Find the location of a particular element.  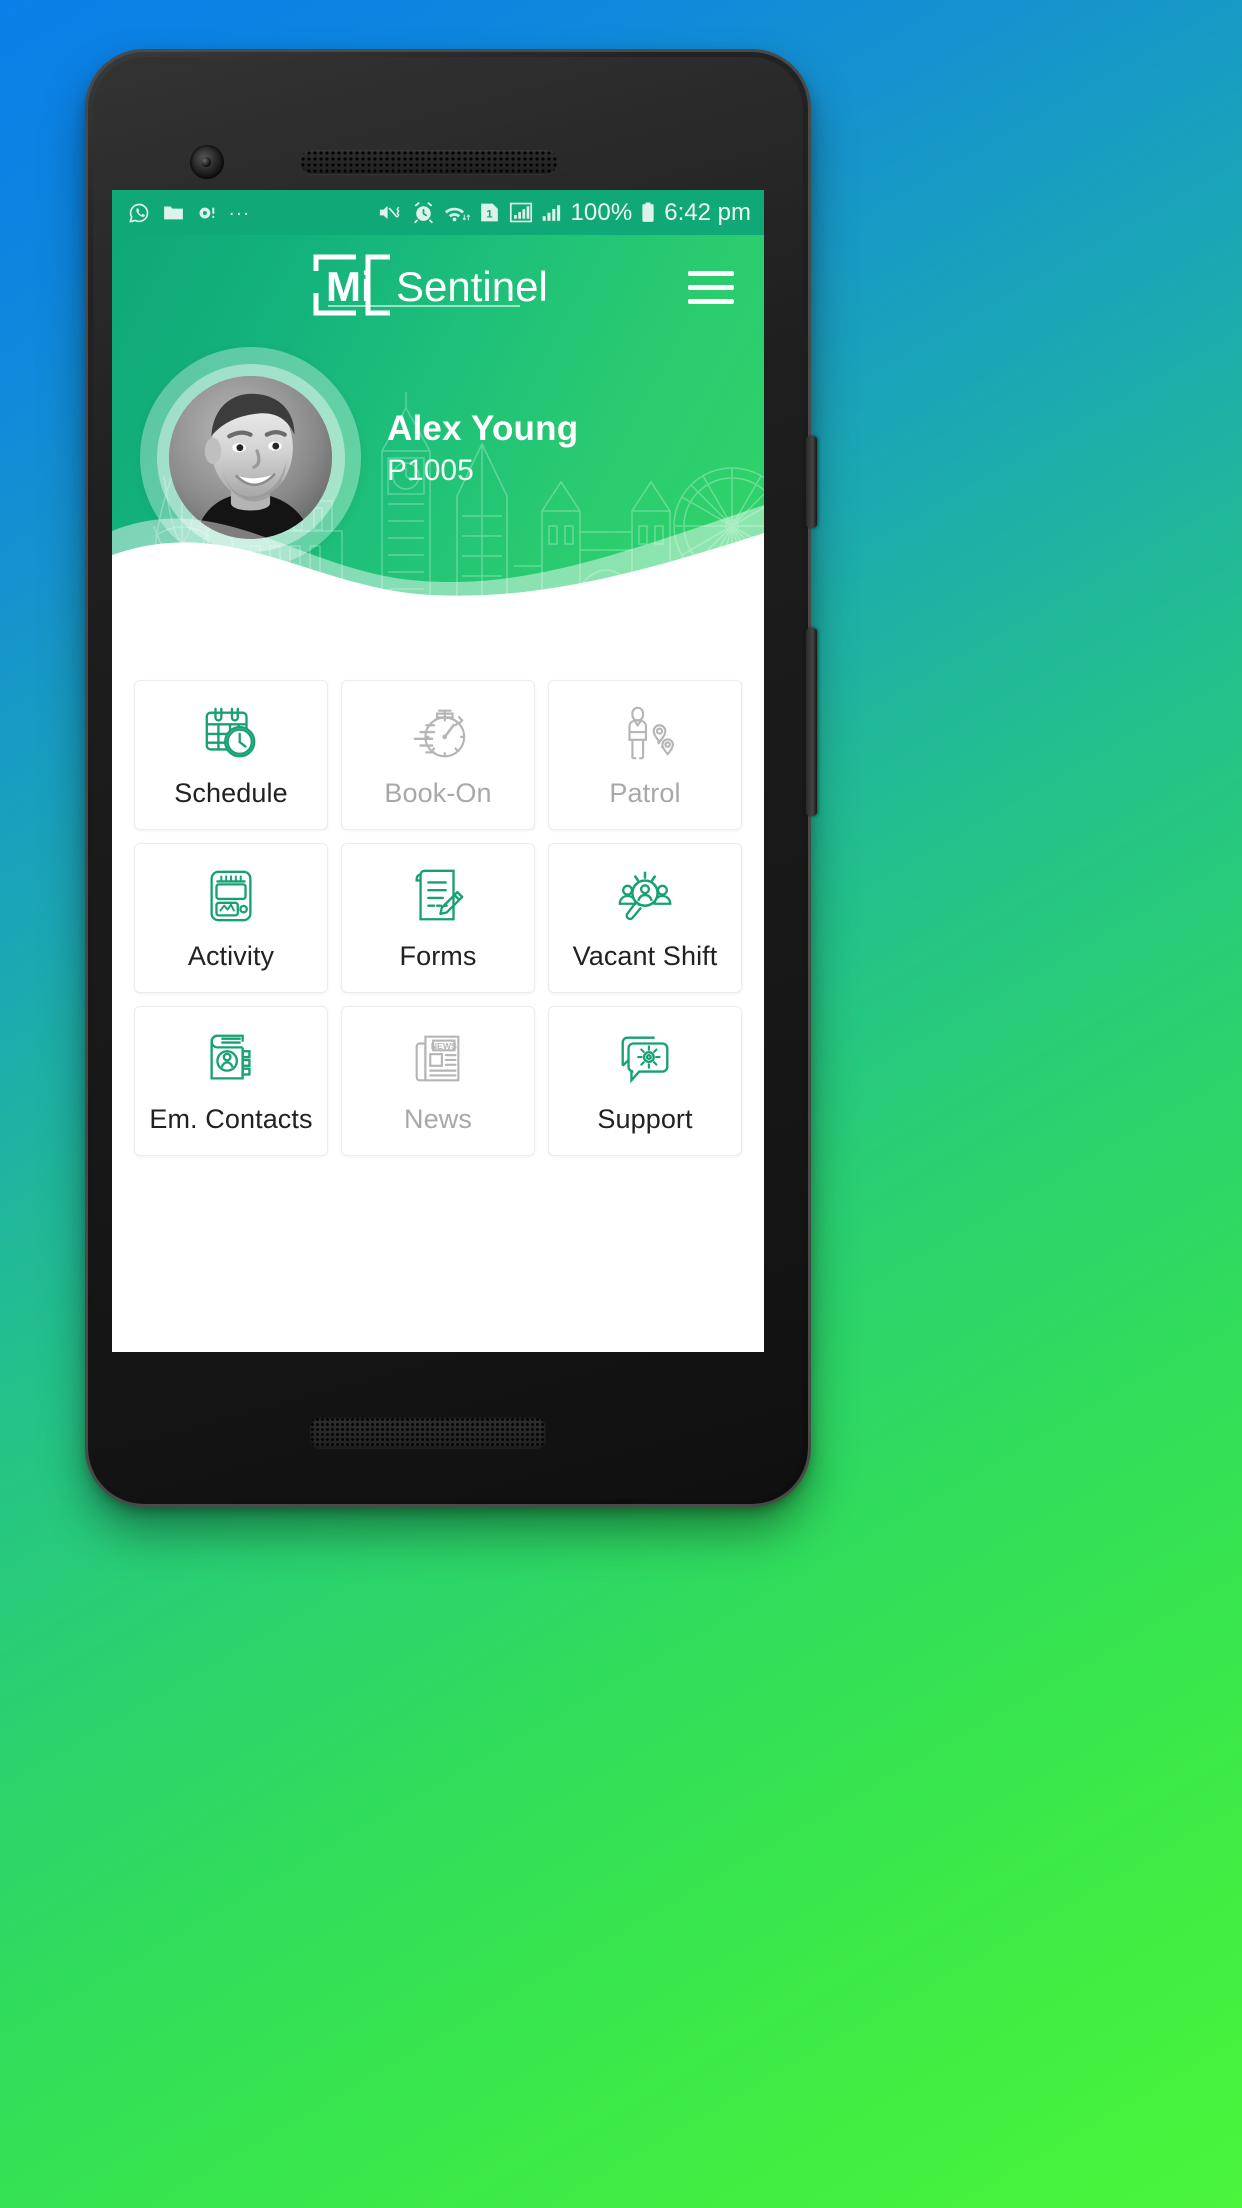

camera-icon is located at coordinates (207, 213).